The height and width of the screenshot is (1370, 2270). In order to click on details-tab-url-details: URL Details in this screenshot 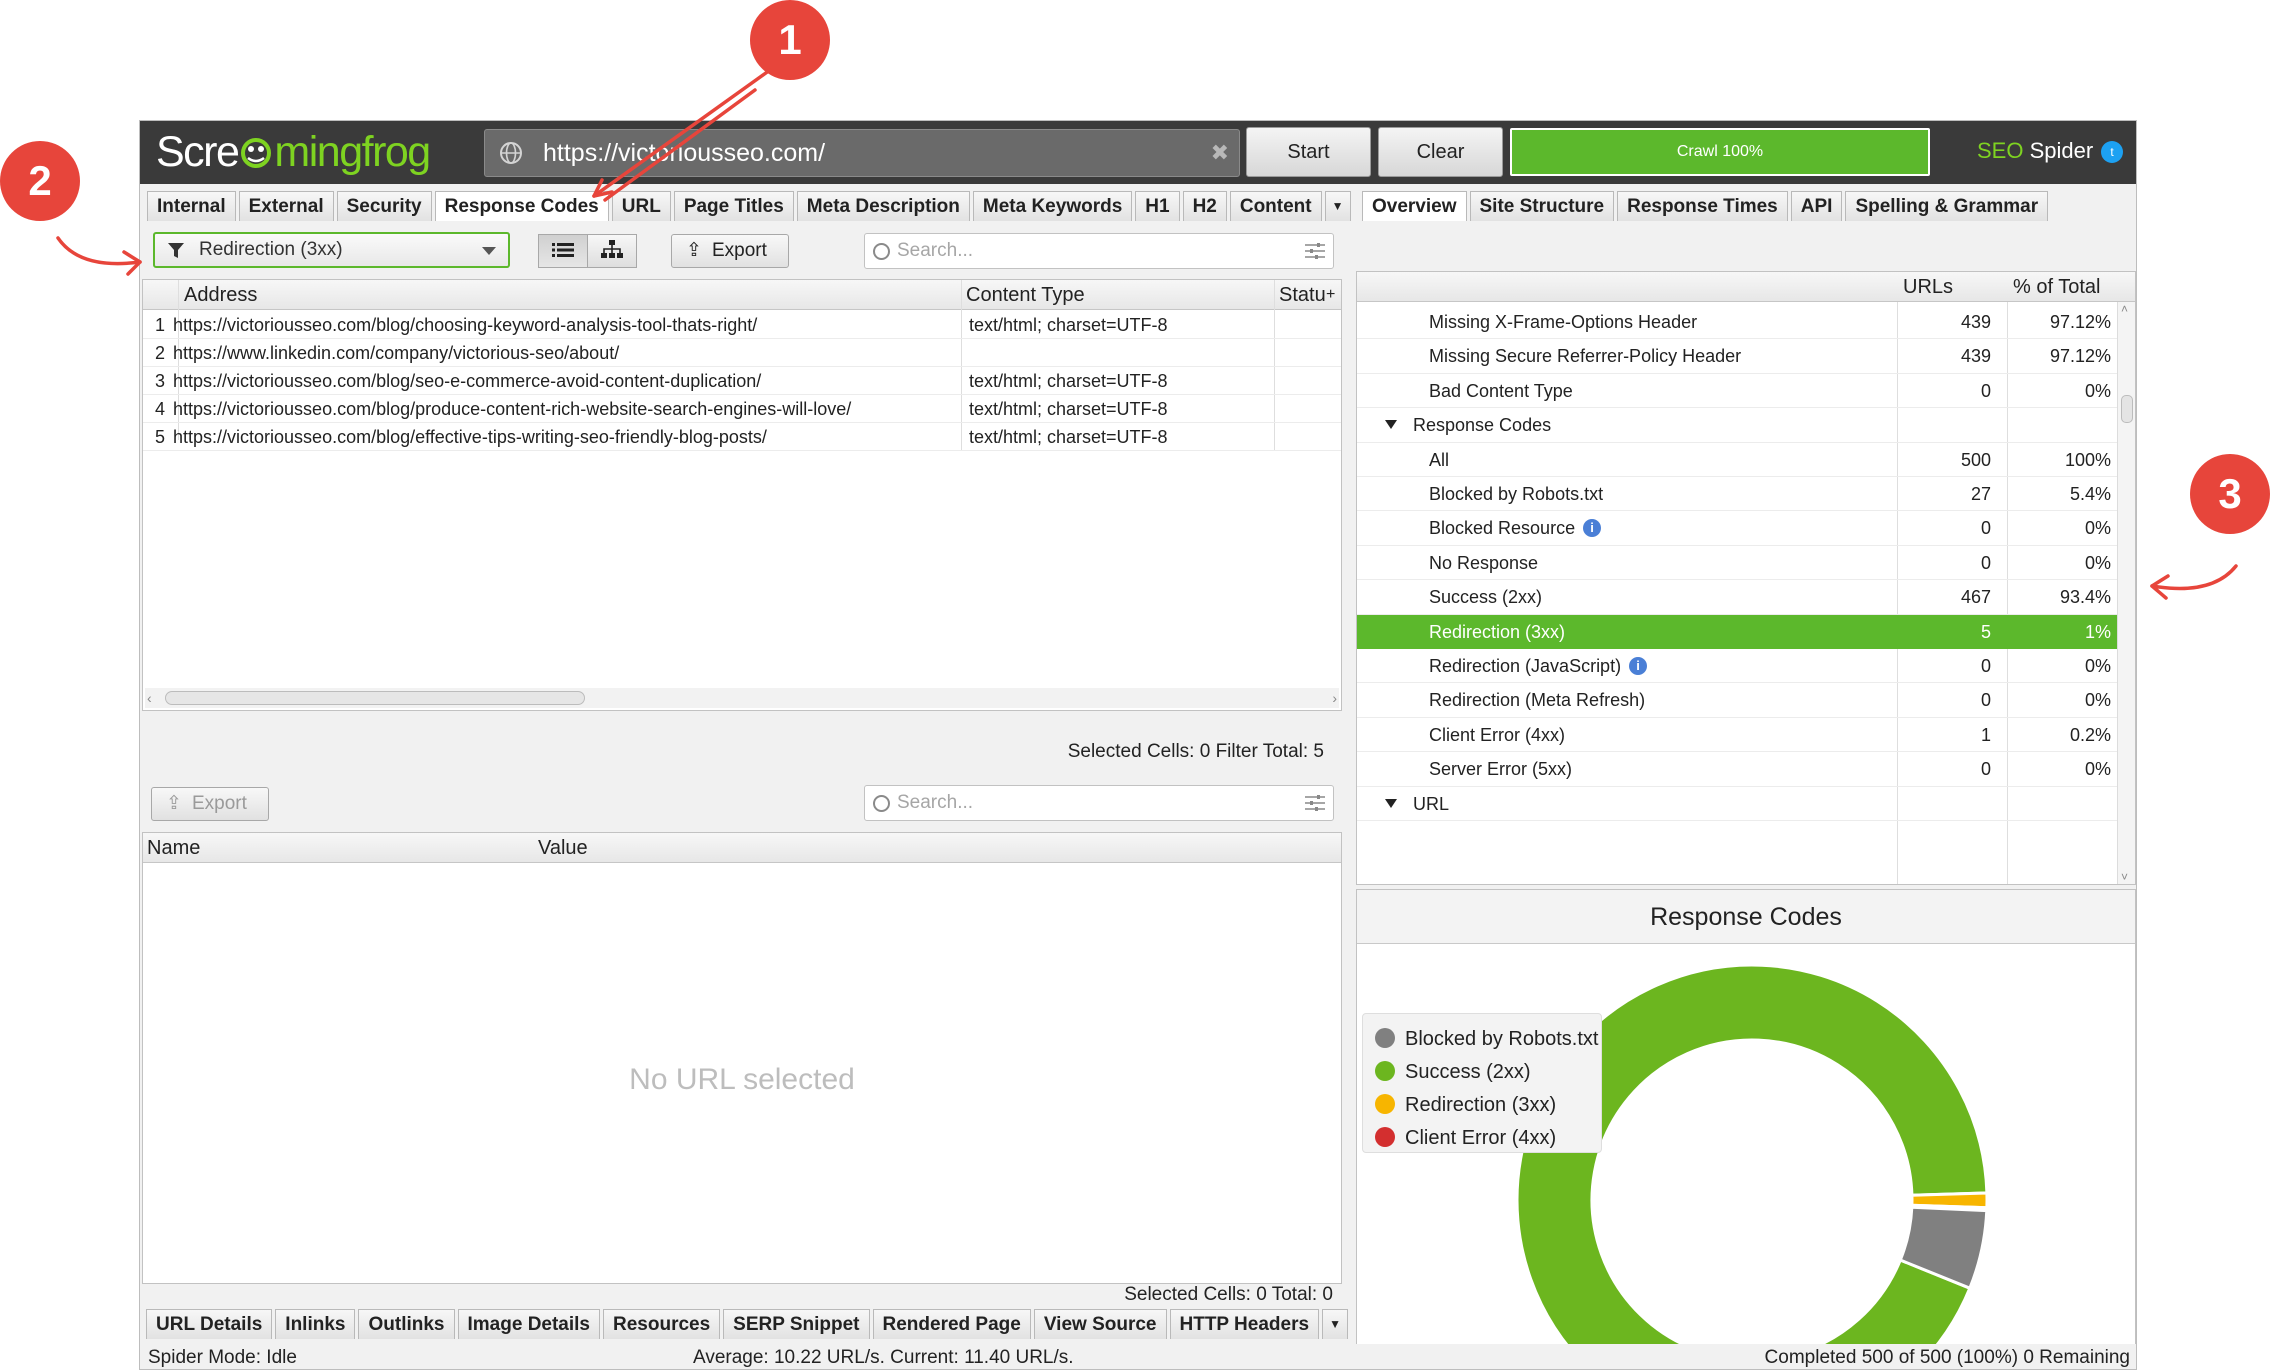, I will do `click(209, 1324)`.